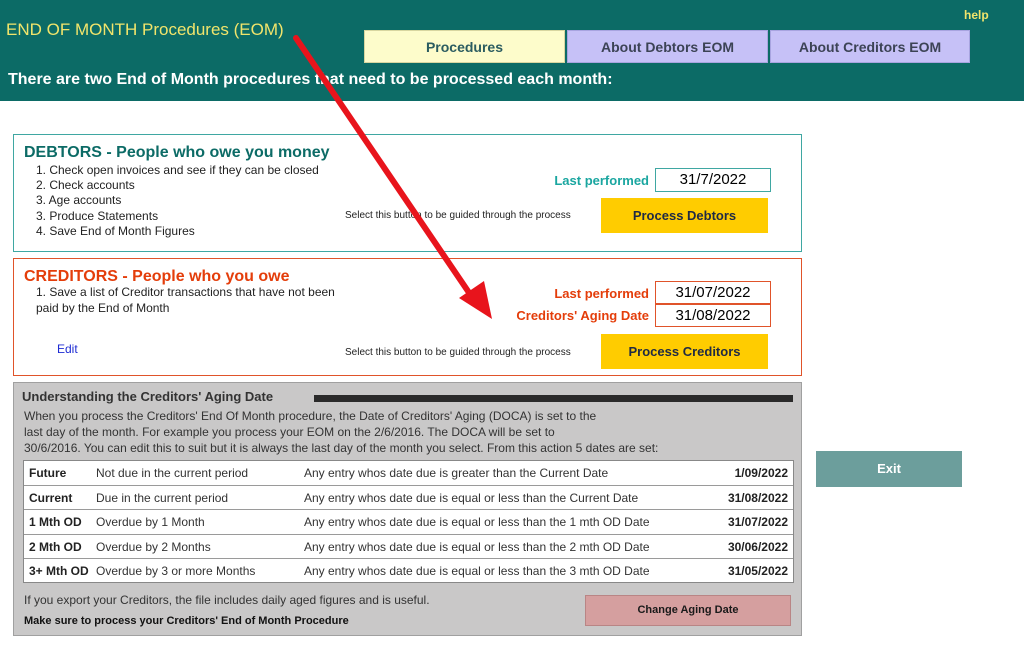 The width and height of the screenshot is (1024, 650). I want to click on description-cell: Due in the current period, so click(162, 497).